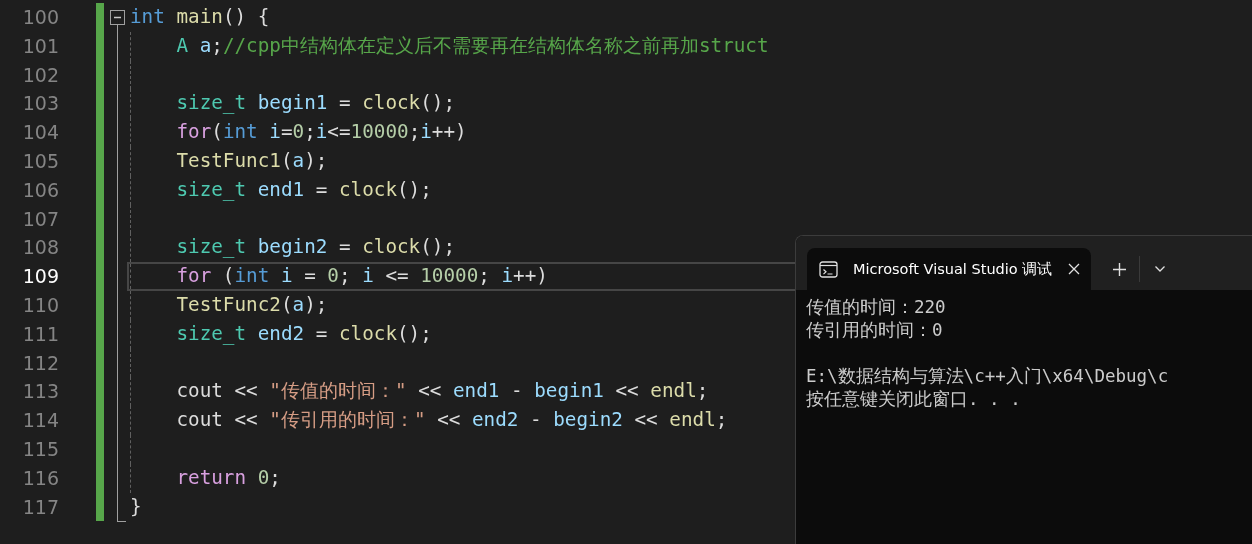 Image resolution: width=1252 pixels, height=544 pixels. I want to click on line-number: 102, so click(40, 75).